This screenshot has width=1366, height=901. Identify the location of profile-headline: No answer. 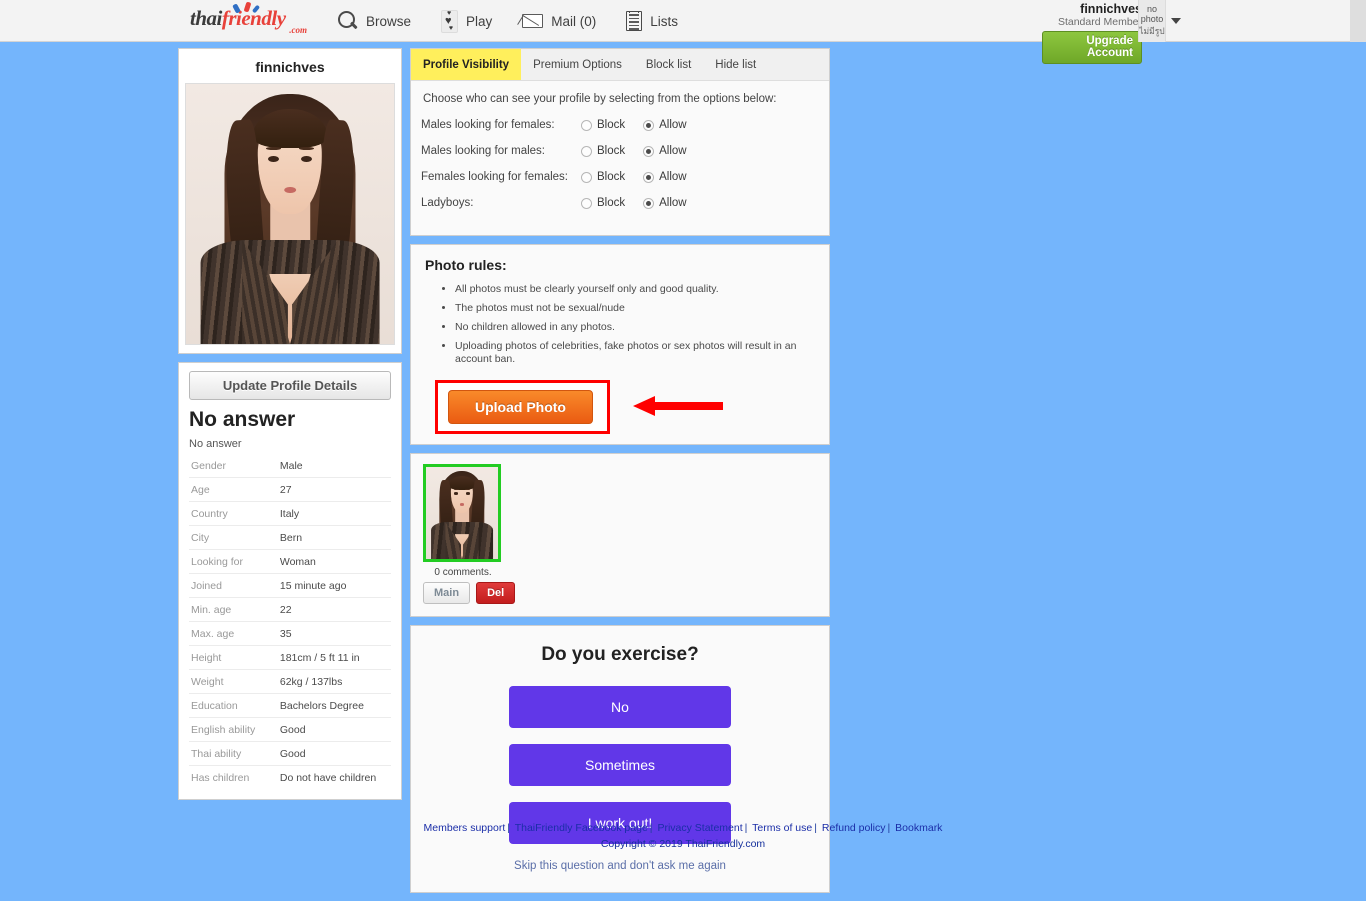
(242, 419).